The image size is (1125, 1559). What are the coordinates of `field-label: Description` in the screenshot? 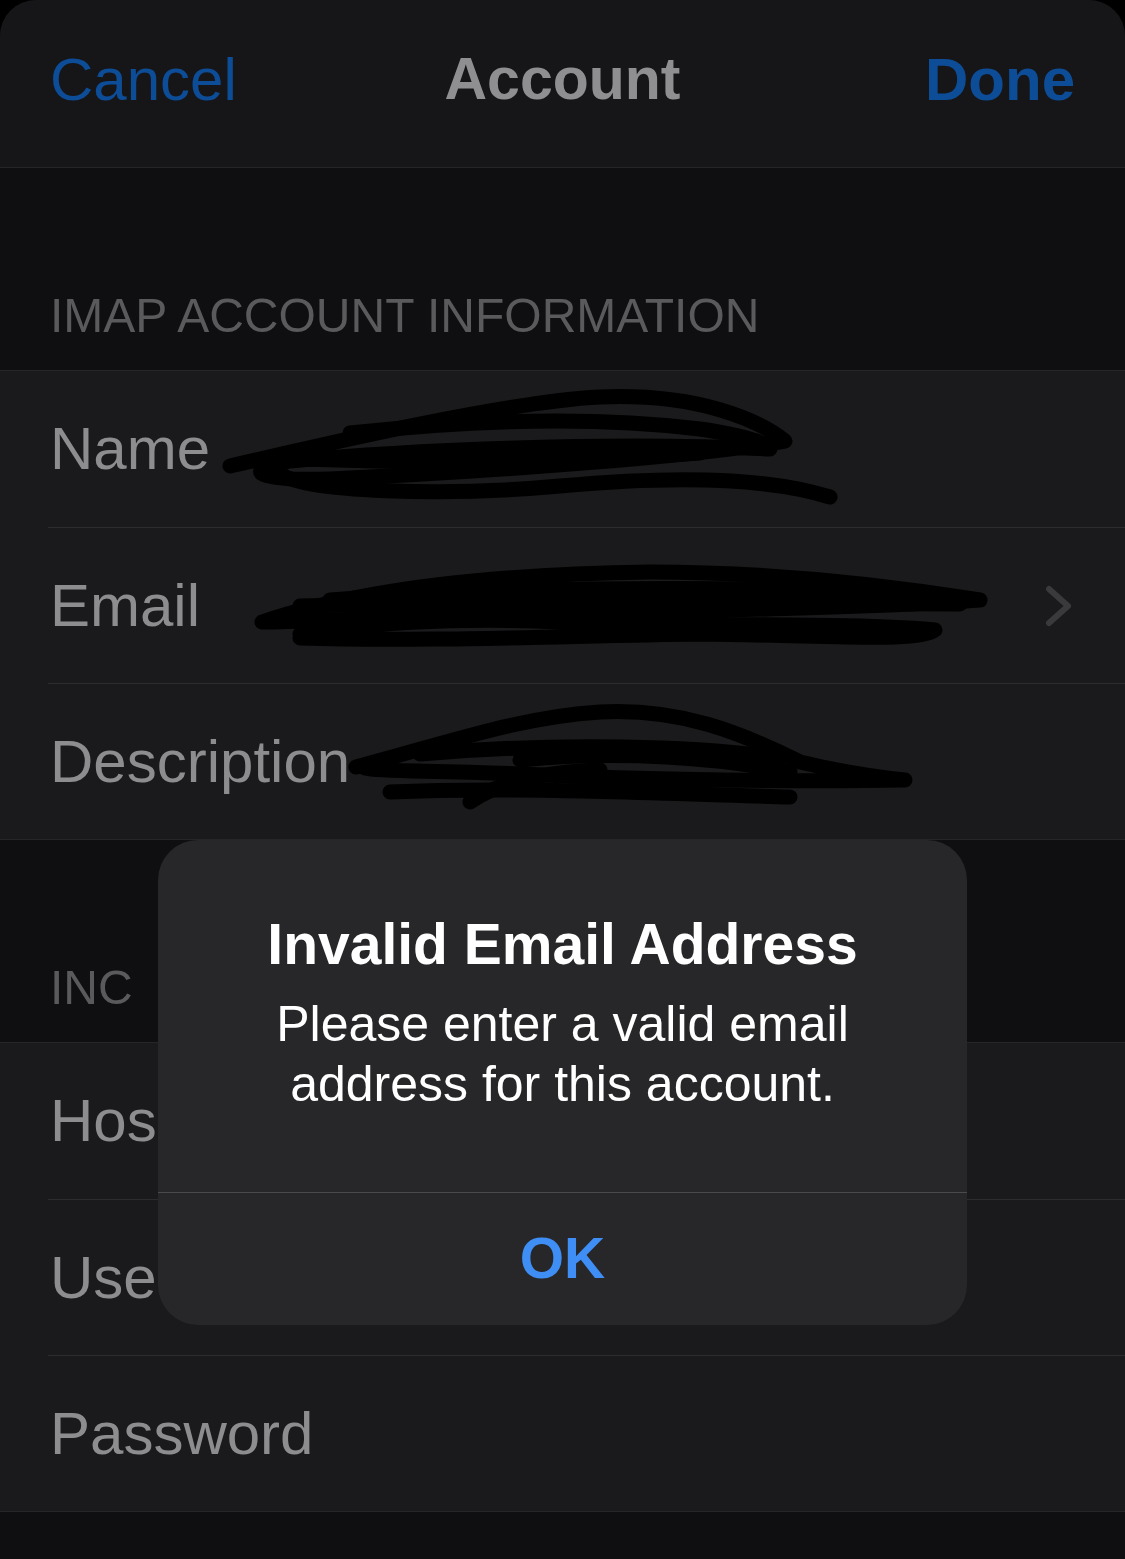 It's located at (200, 761).